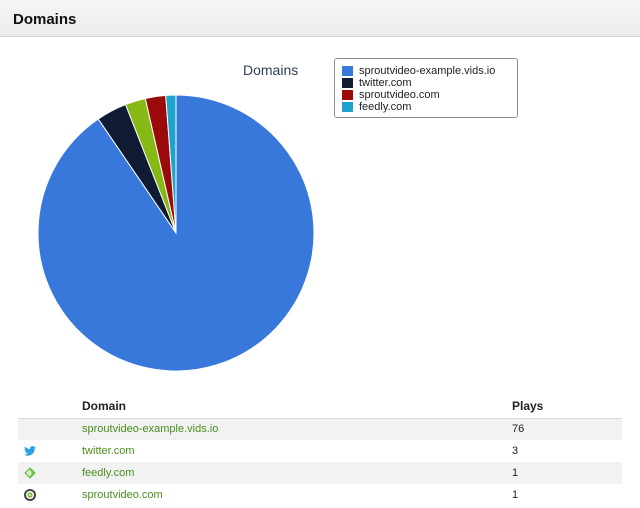  I want to click on table-row: feedly.com 1, so click(320, 473).